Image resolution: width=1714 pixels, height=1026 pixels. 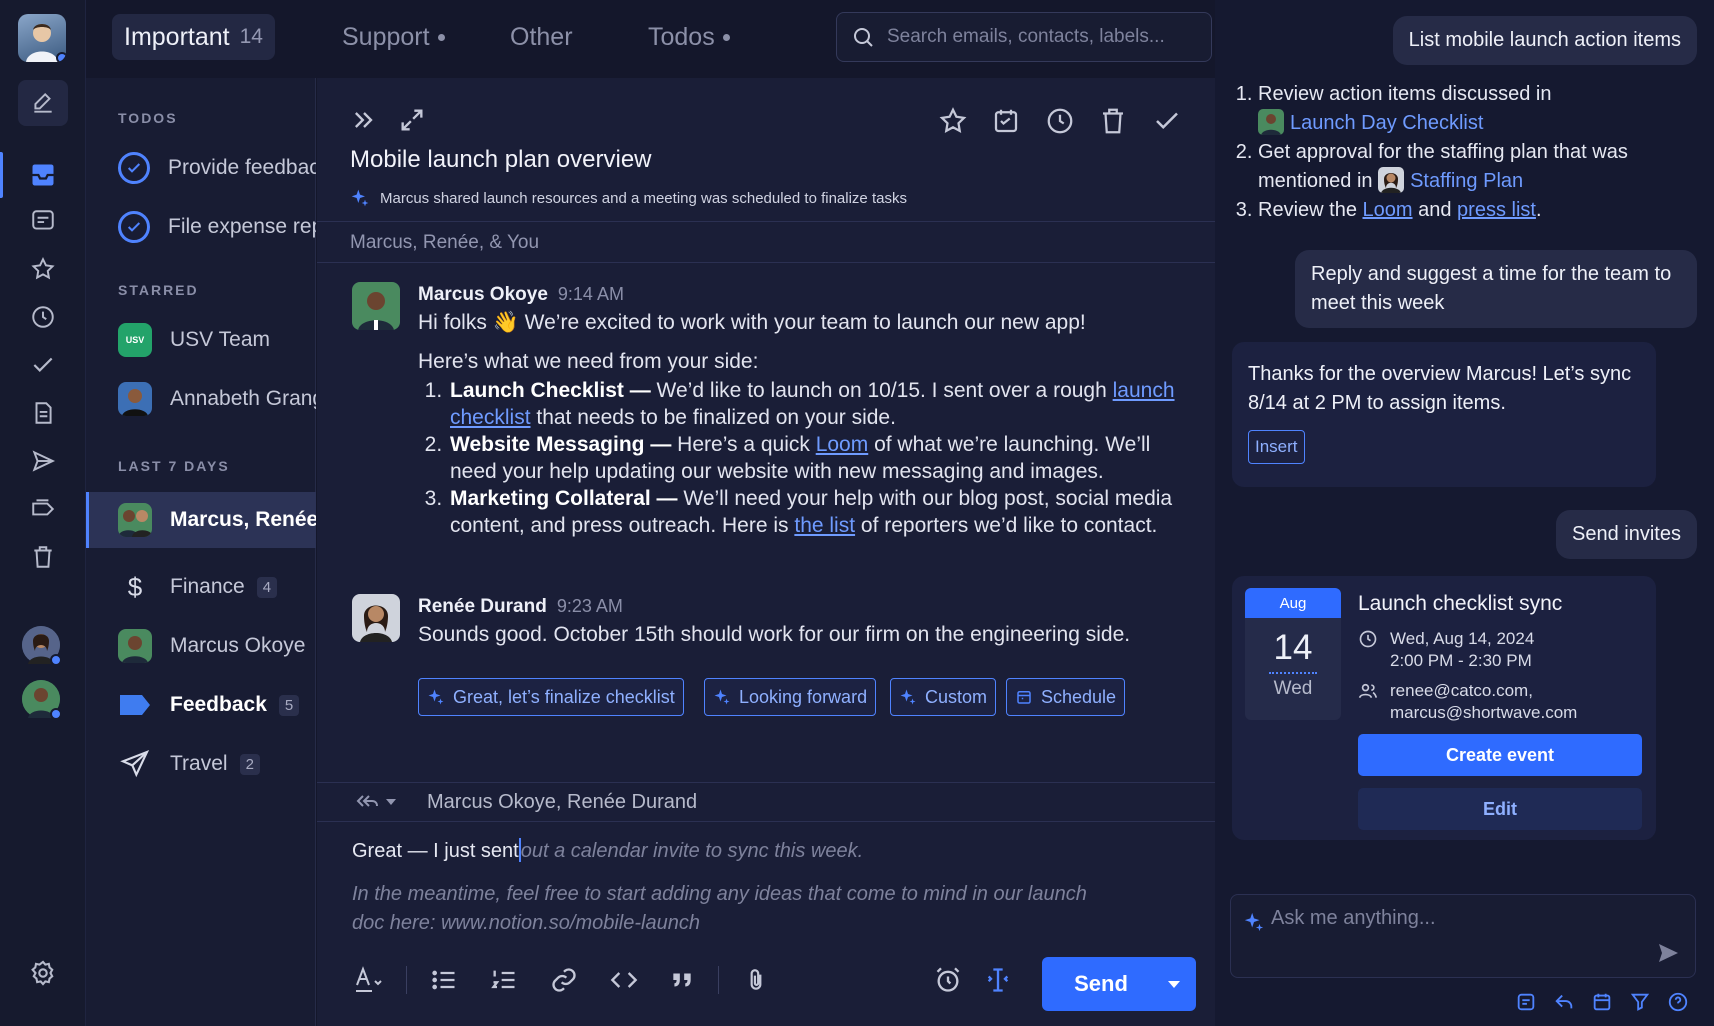 I want to click on account-avatar, so click(x=42, y=38).